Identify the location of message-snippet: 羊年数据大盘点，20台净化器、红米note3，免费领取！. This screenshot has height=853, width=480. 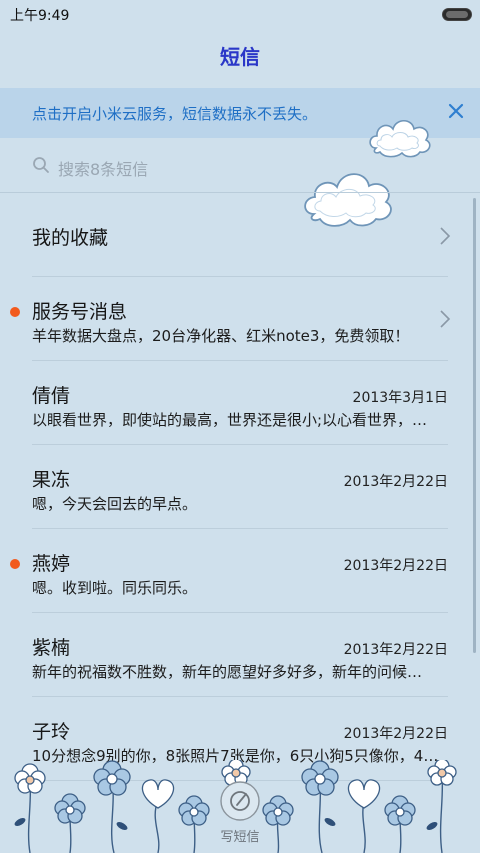
(221, 336).